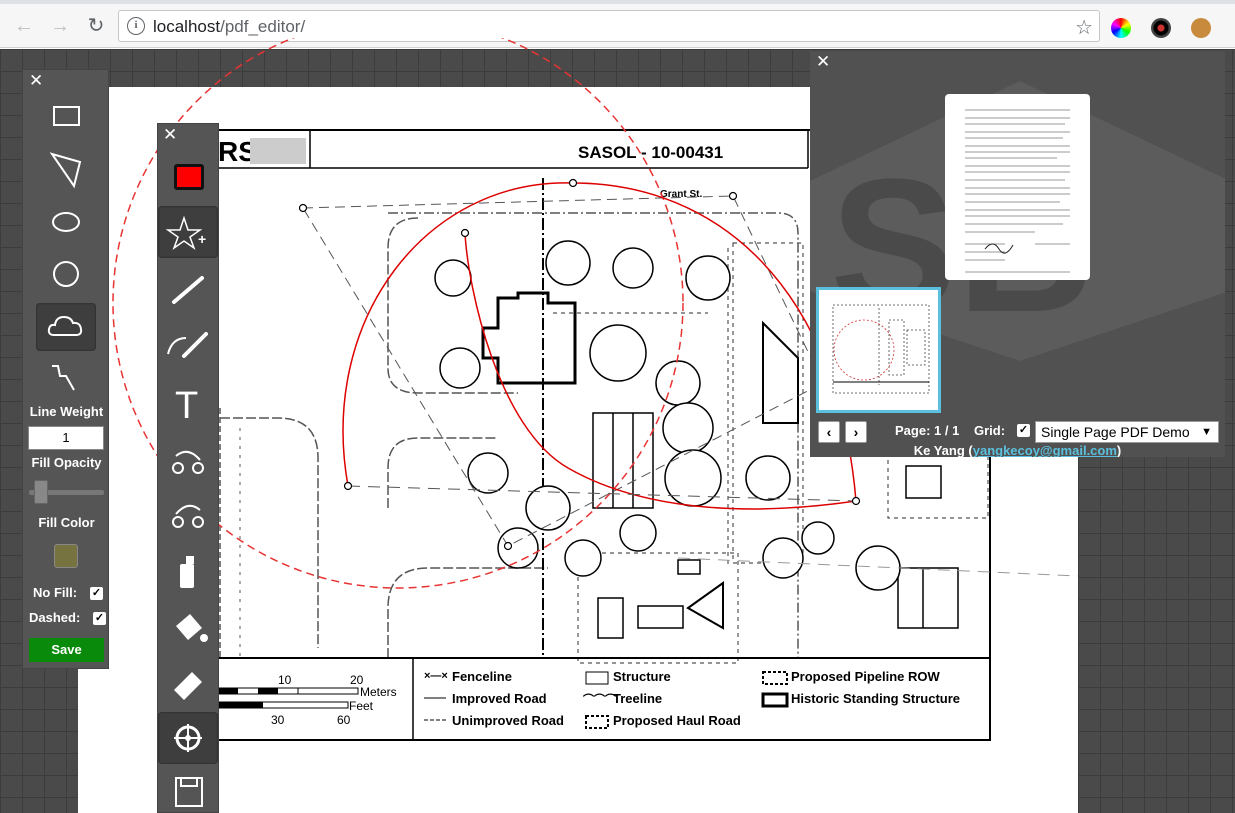 This screenshot has width=1235, height=813. I want to click on circle-icon, so click(66, 274).